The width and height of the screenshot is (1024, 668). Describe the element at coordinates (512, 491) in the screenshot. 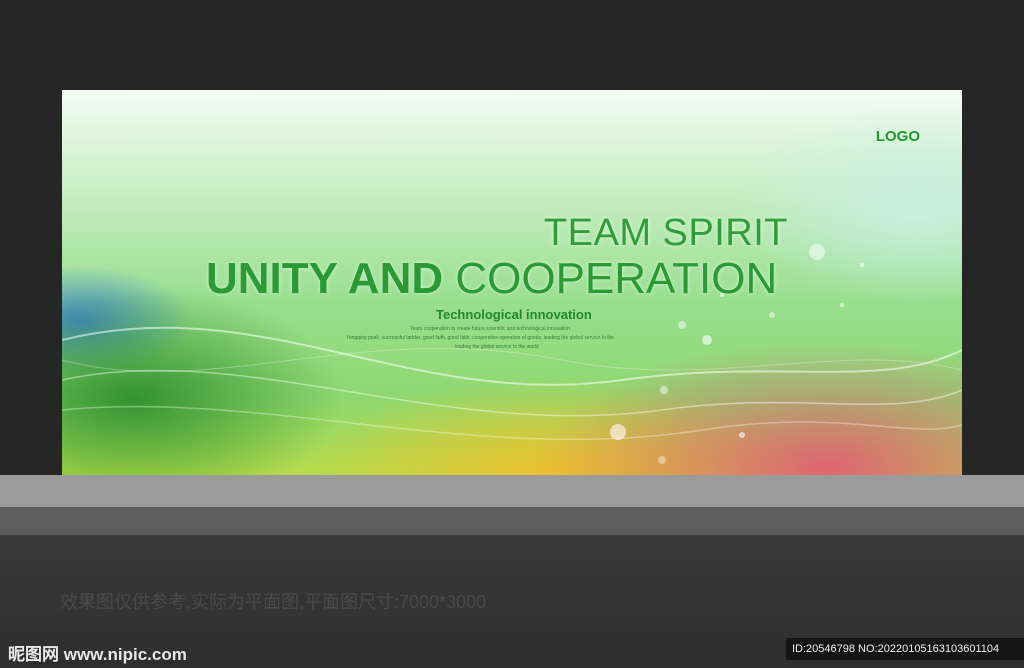

I see `stage-top` at that location.